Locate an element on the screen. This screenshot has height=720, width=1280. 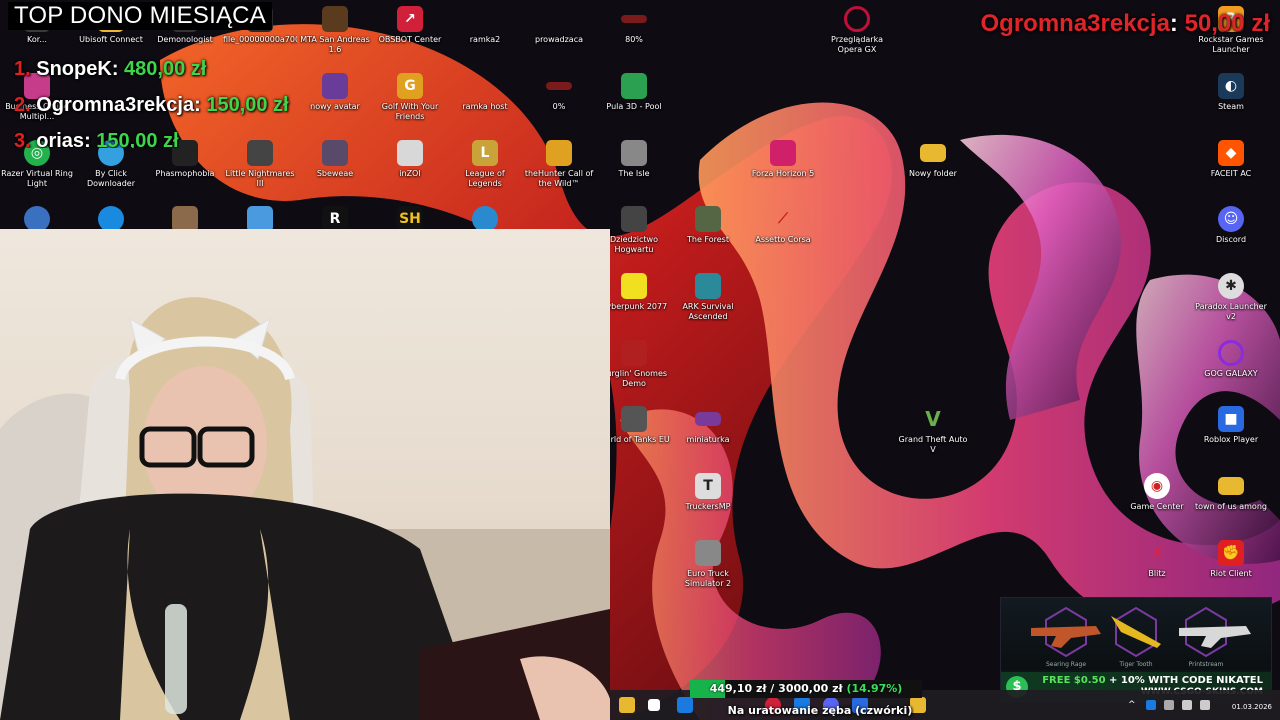
system-tray: ^ 01.03.2026 is located at coordinates (1200, 705).